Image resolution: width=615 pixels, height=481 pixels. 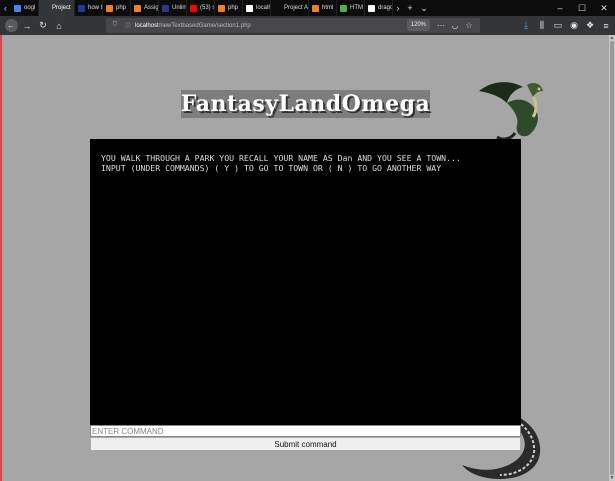 What do you see at coordinates (469, 25) in the screenshot?
I see `bookmark-star-icon: ☆` at bounding box center [469, 25].